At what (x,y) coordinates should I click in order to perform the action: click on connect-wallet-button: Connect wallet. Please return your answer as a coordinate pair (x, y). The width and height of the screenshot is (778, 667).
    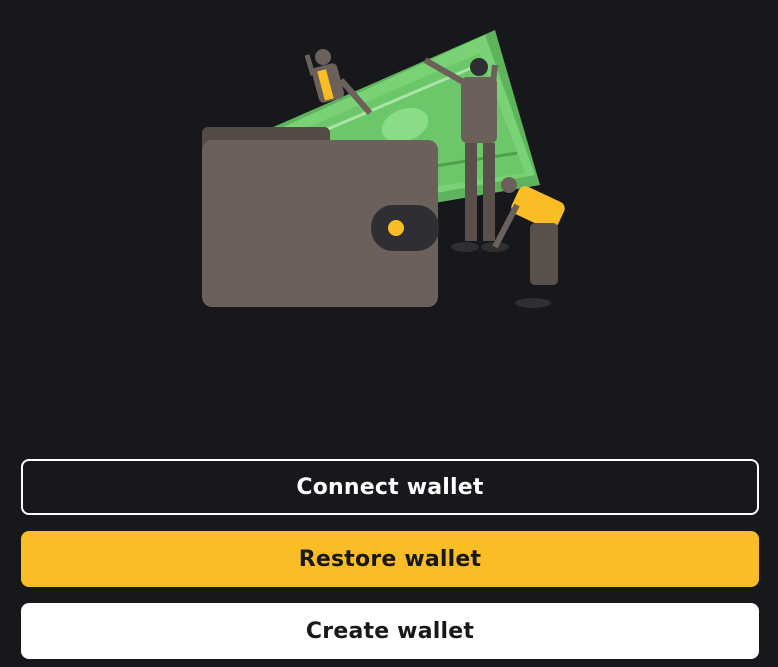
    Looking at the image, I should click on (390, 487).